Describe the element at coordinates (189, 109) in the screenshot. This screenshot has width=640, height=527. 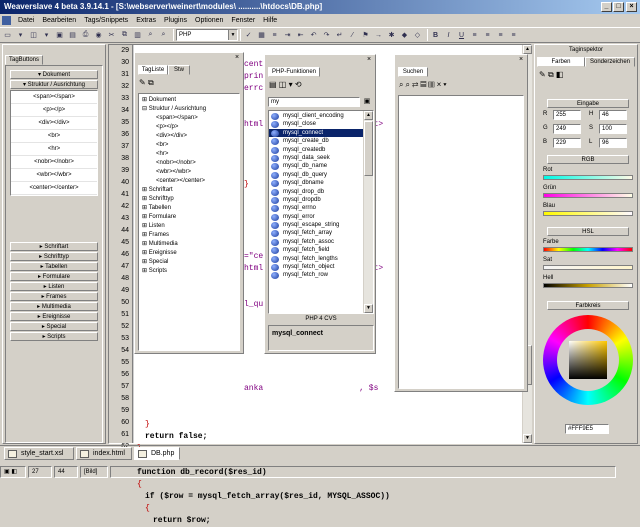
I see `tree-node: ⊟ Struktur / Ausrichtung` at that location.